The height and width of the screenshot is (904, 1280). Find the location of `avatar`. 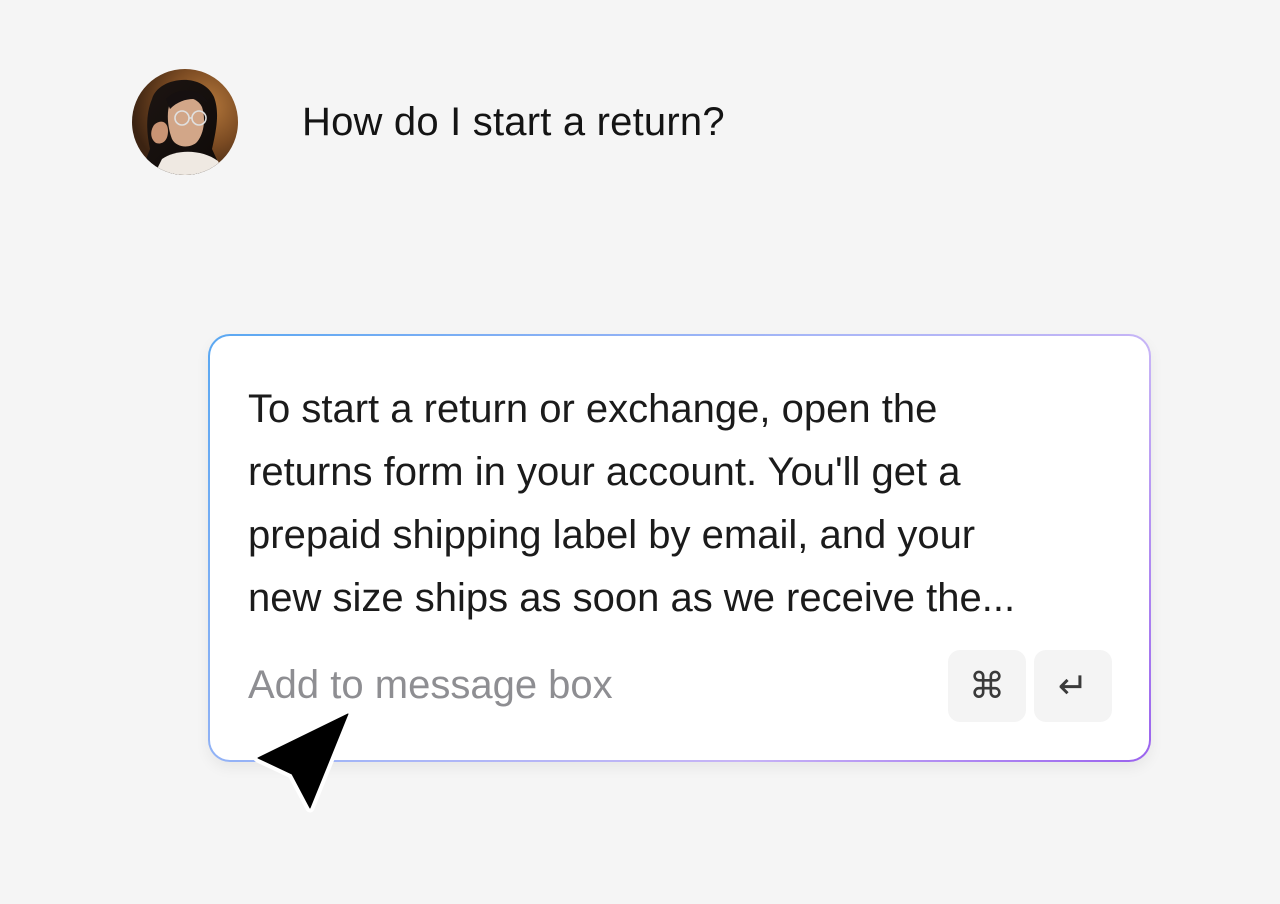

avatar is located at coordinates (185, 122).